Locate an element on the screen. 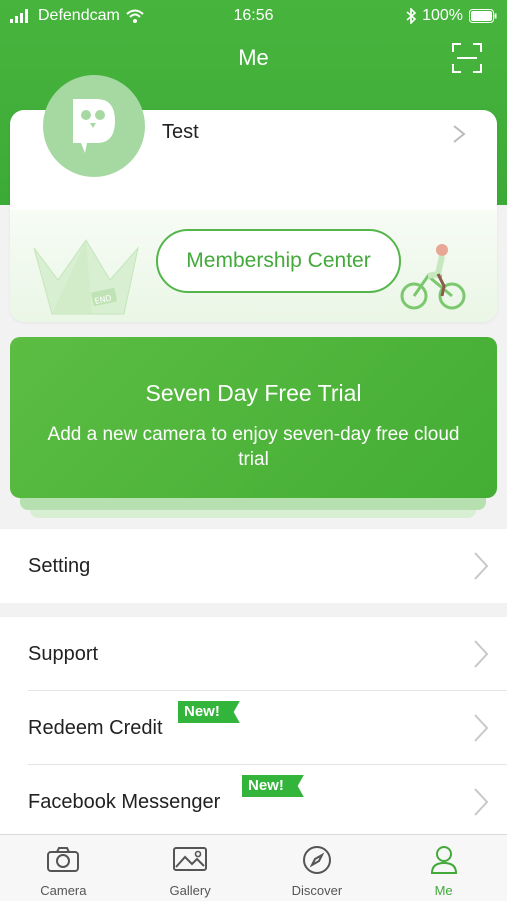  bluetooth-icon is located at coordinates (411, 16).